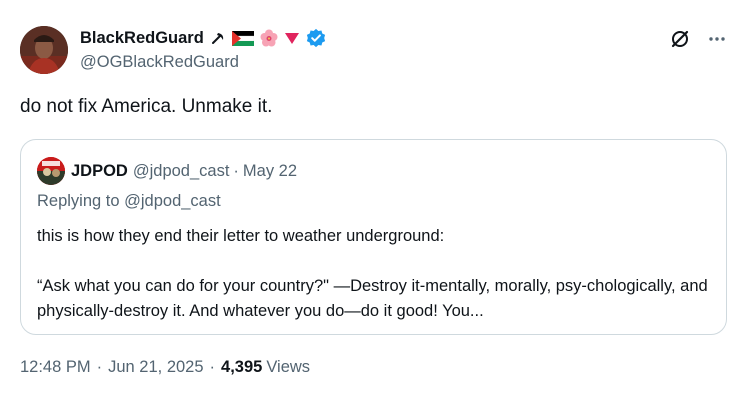  I want to click on quoted-replying-to: Replying to @jdpod_cast, so click(129, 201).